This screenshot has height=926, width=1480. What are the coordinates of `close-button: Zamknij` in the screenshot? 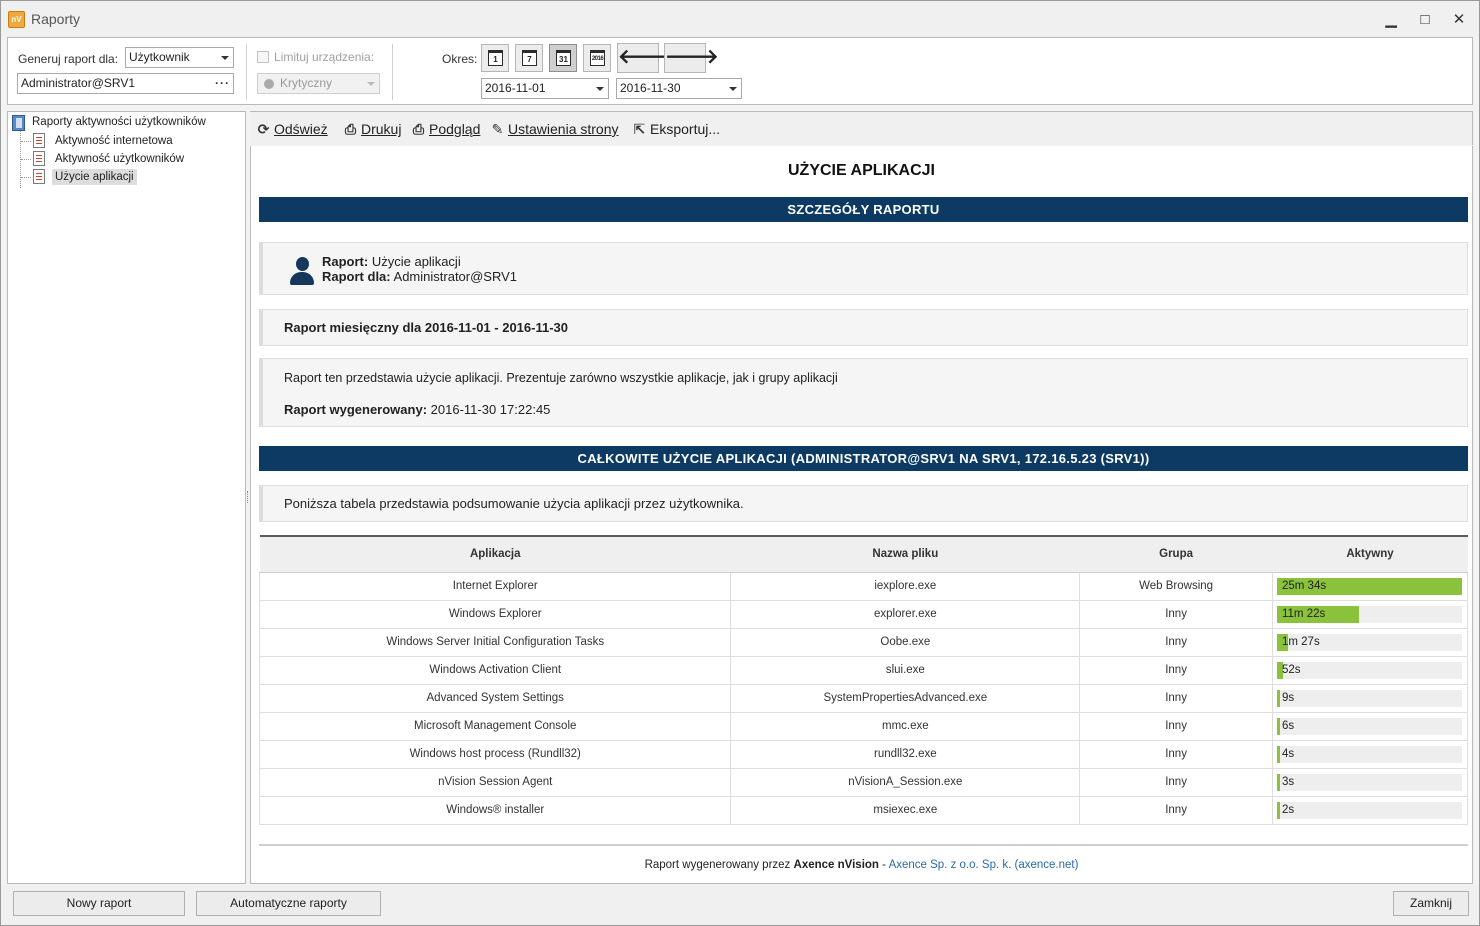 It's located at (1431, 903).